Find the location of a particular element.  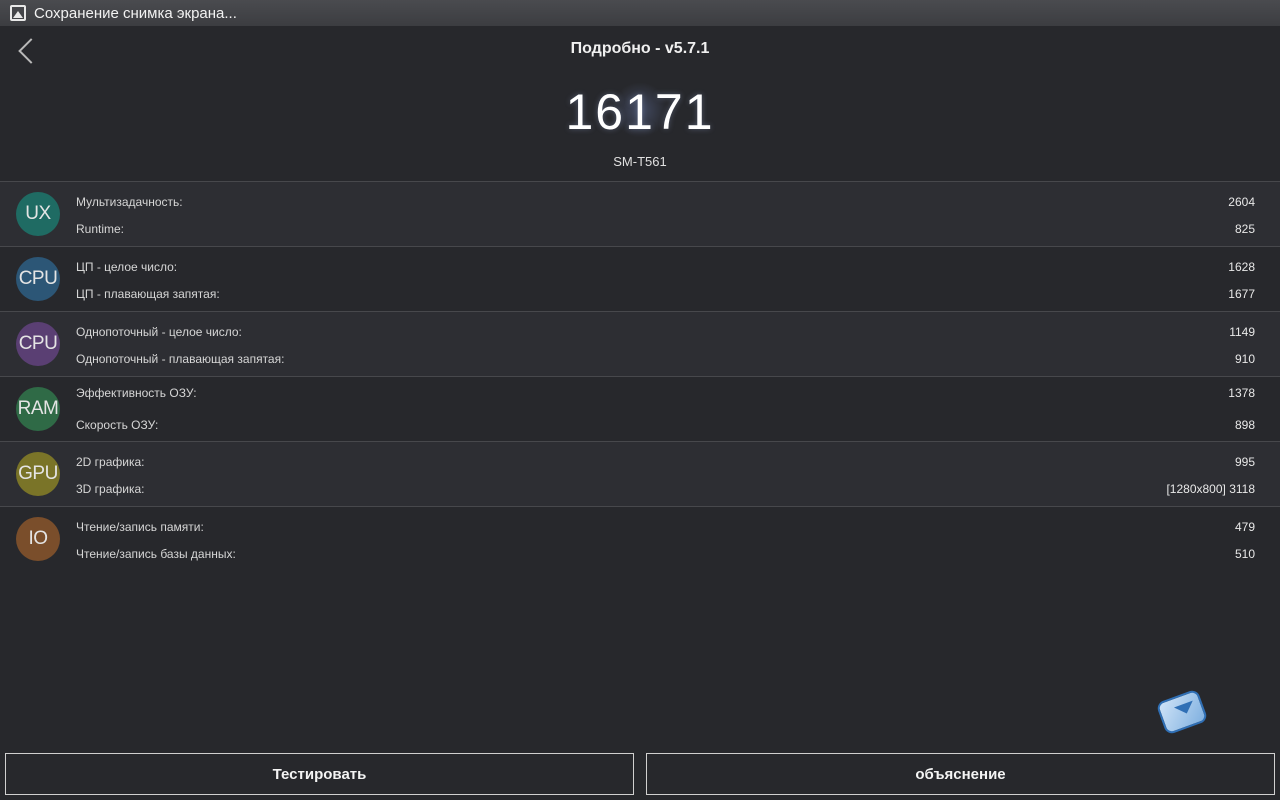

item-value: 479 is located at coordinates (1244, 527).